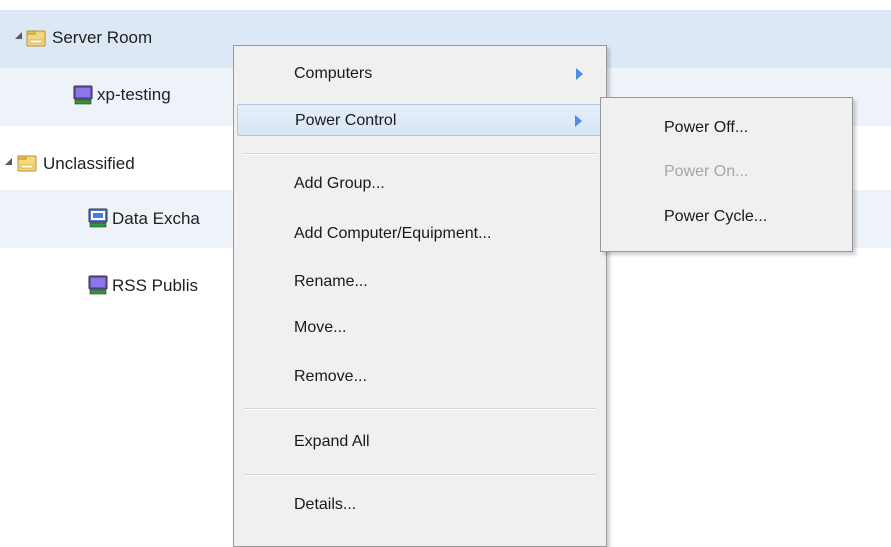  Describe the element at coordinates (156, 218) in the screenshot. I see `tree-node-label: Data Excha` at that location.